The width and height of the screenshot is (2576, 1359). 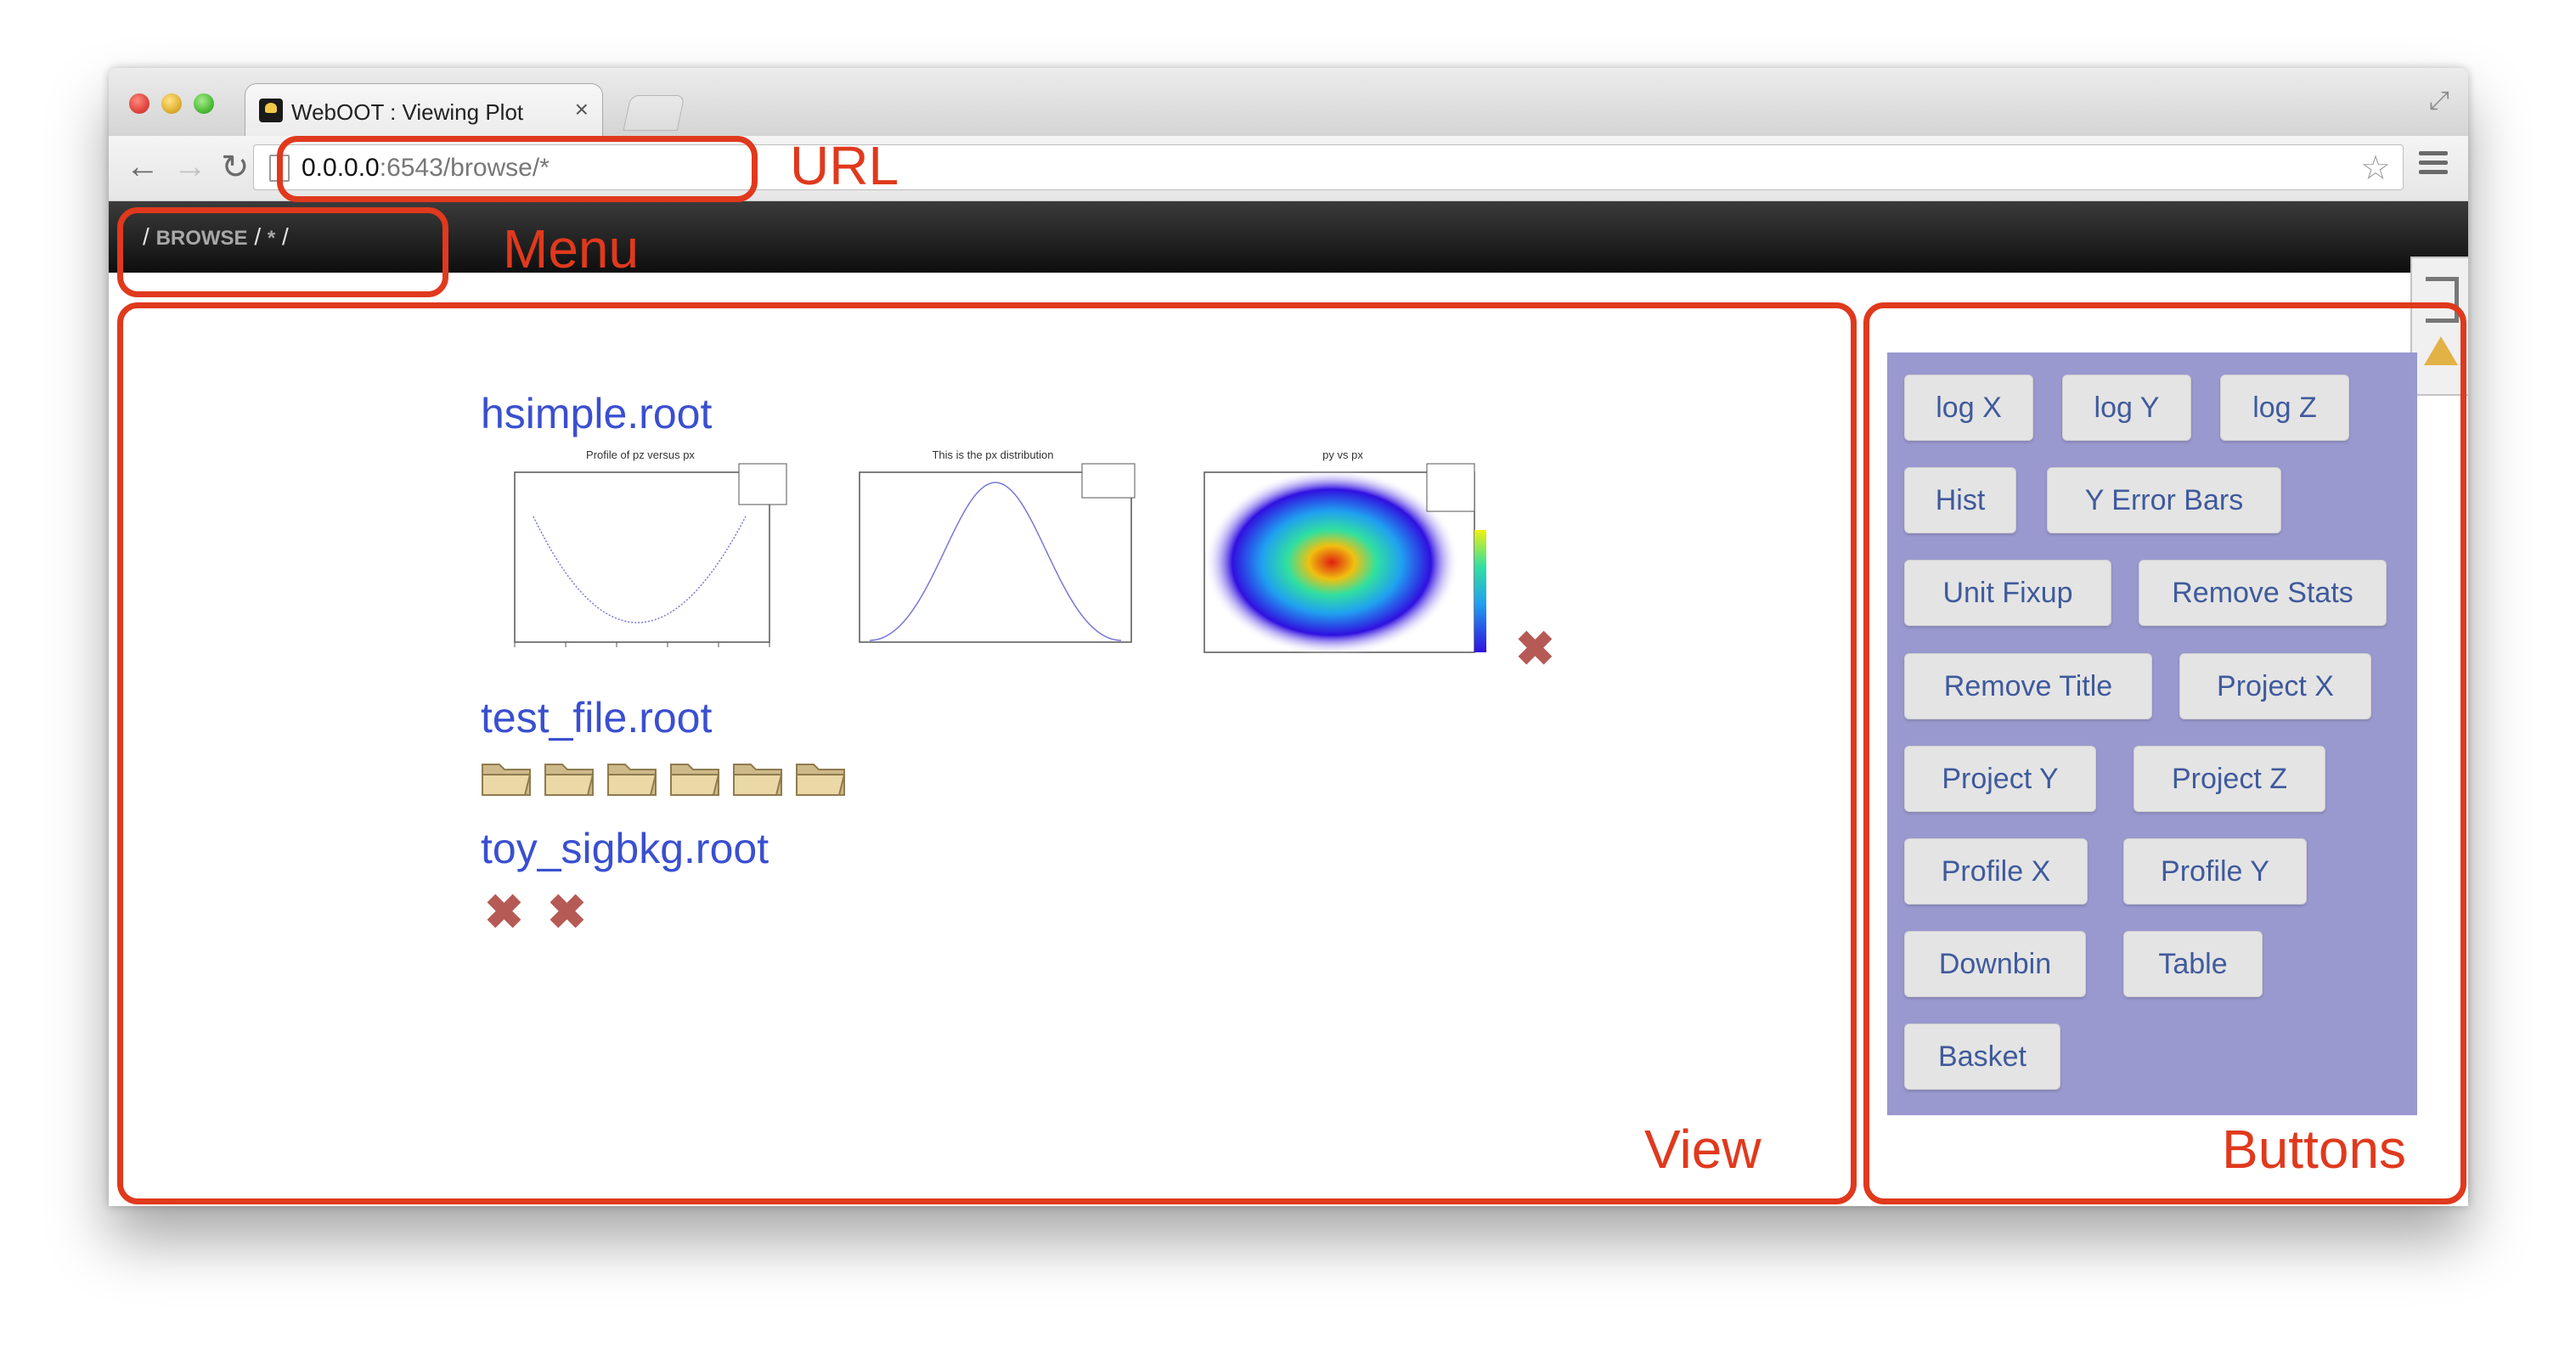 What do you see at coordinates (407, 112) in the screenshot?
I see `tab-title: WebOOT : Viewing Plot` at bounding box center [407, 112].